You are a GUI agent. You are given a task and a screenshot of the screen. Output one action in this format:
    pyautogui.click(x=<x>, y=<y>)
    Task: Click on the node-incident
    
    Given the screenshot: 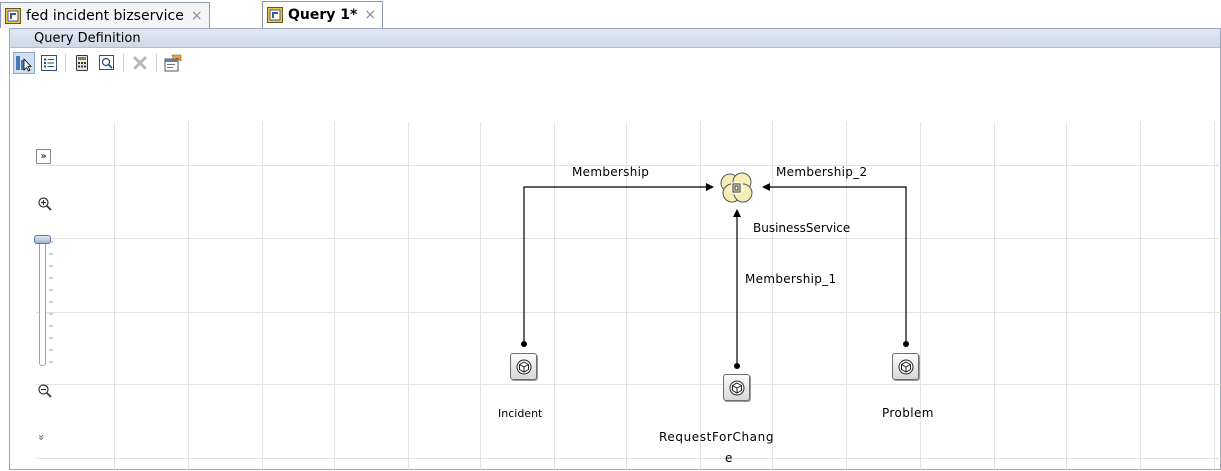 What is the action you would take?
    pyautogui.click(x=523, y=366)
    